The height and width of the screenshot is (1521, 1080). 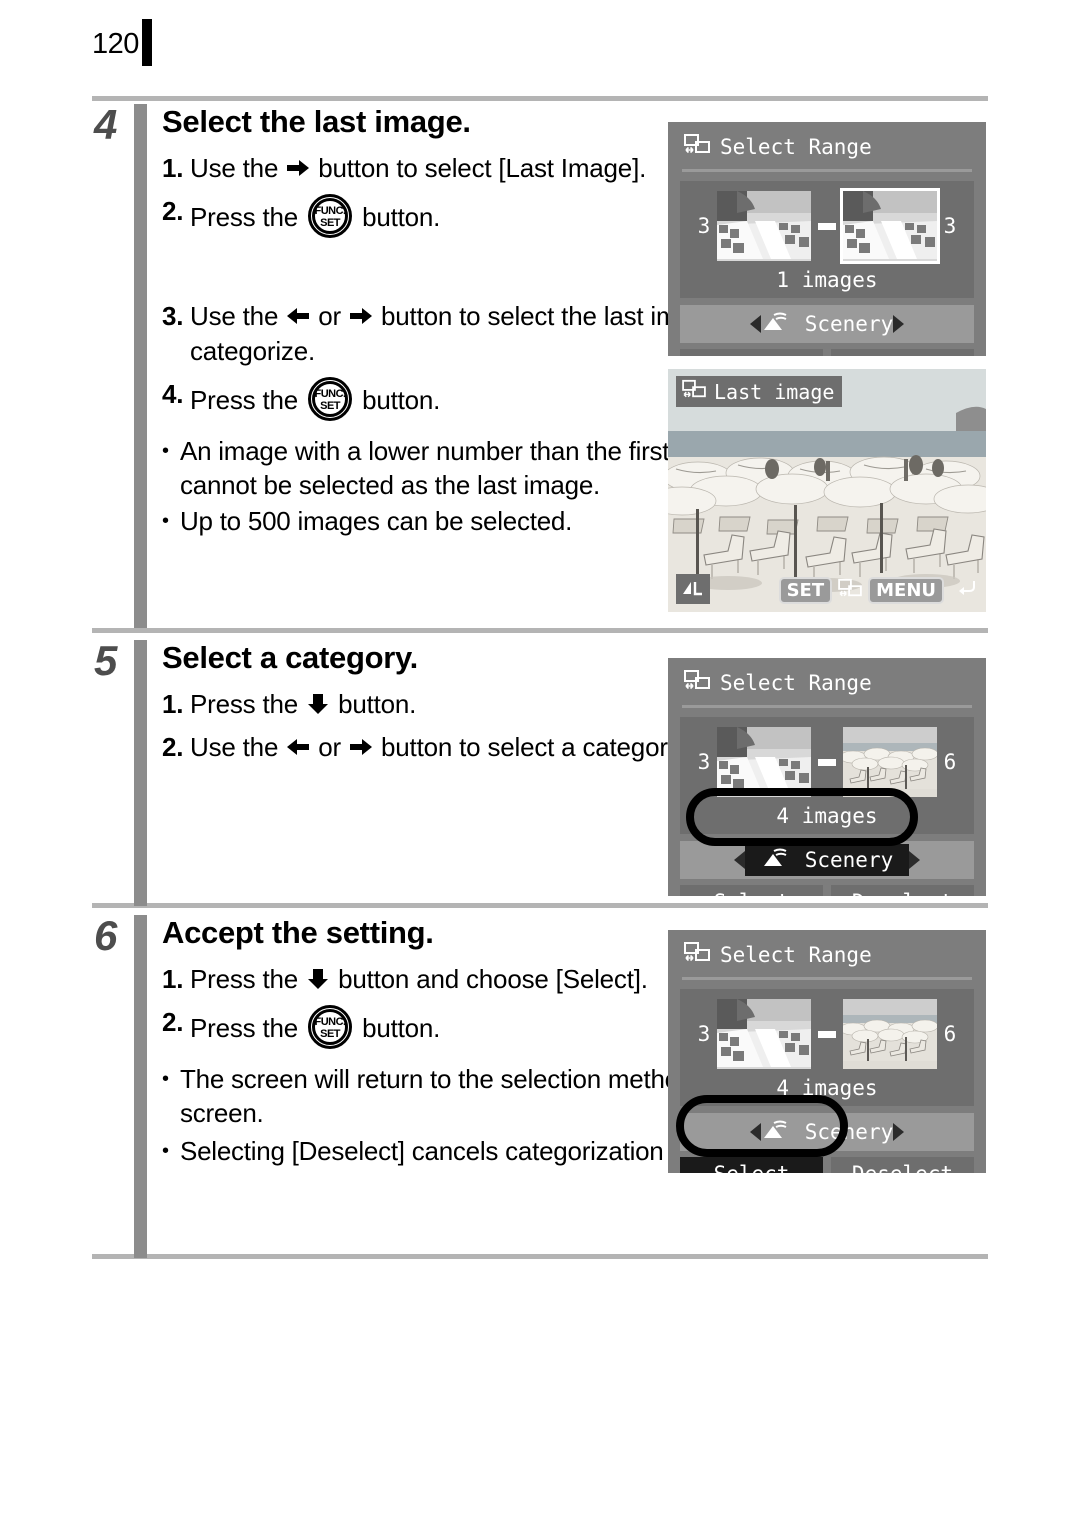 What do you see at coordinates (173, 394) in the screenshot?
I see `item-number: 4.` at bounding box center [173, 394].